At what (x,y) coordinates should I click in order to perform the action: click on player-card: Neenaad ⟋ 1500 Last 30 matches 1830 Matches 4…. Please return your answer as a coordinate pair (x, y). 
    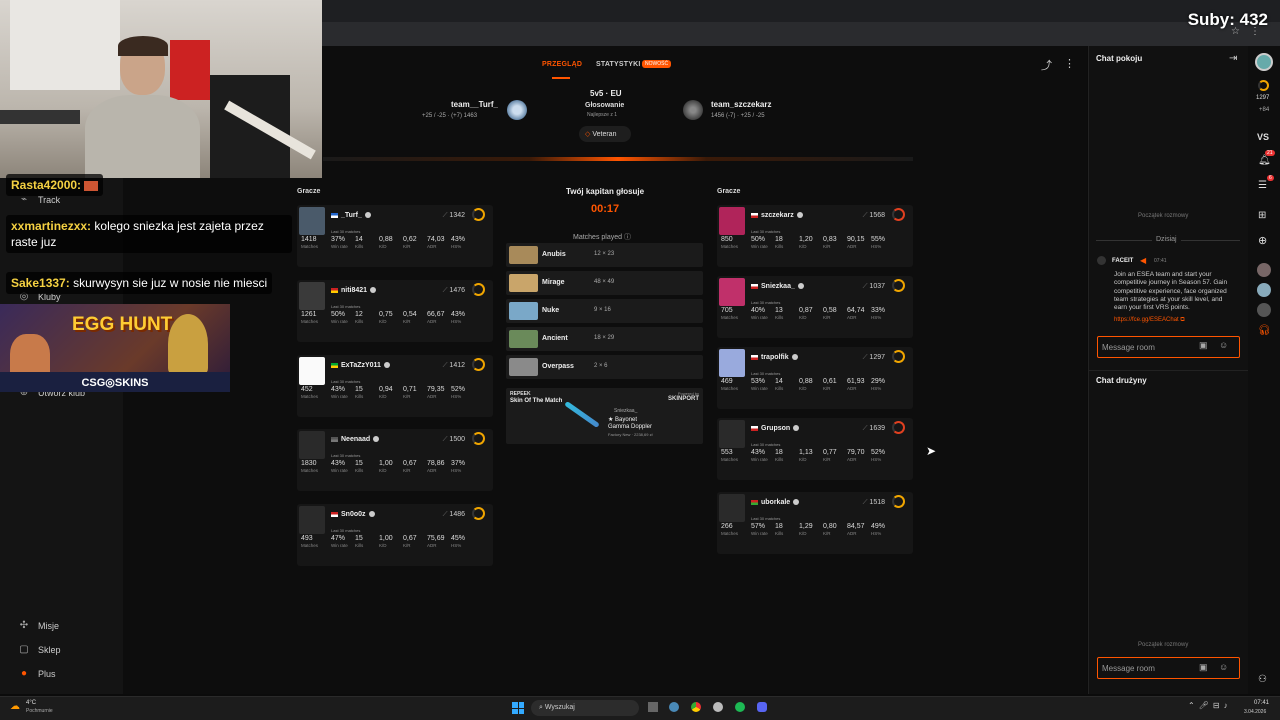
    Looking at the image, I should click on (395, 460).